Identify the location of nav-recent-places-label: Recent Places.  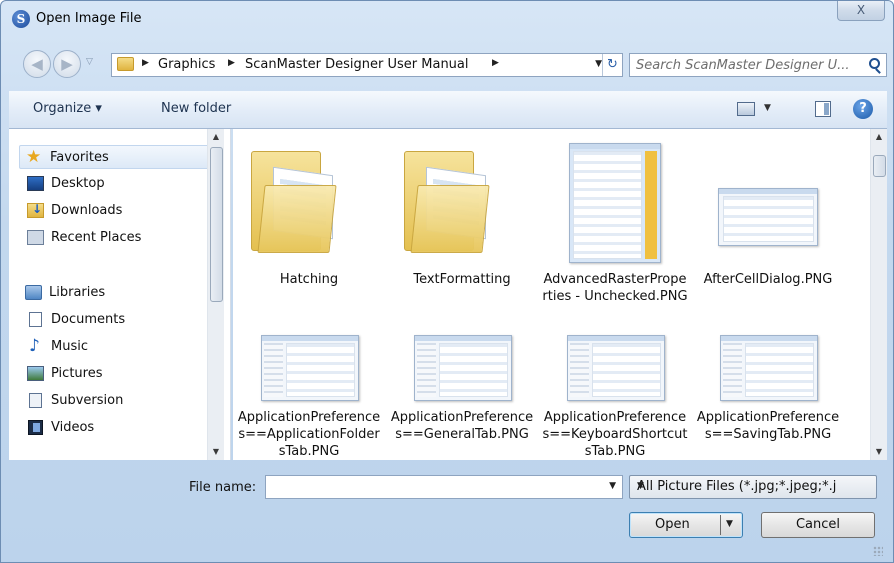
(96, 237).